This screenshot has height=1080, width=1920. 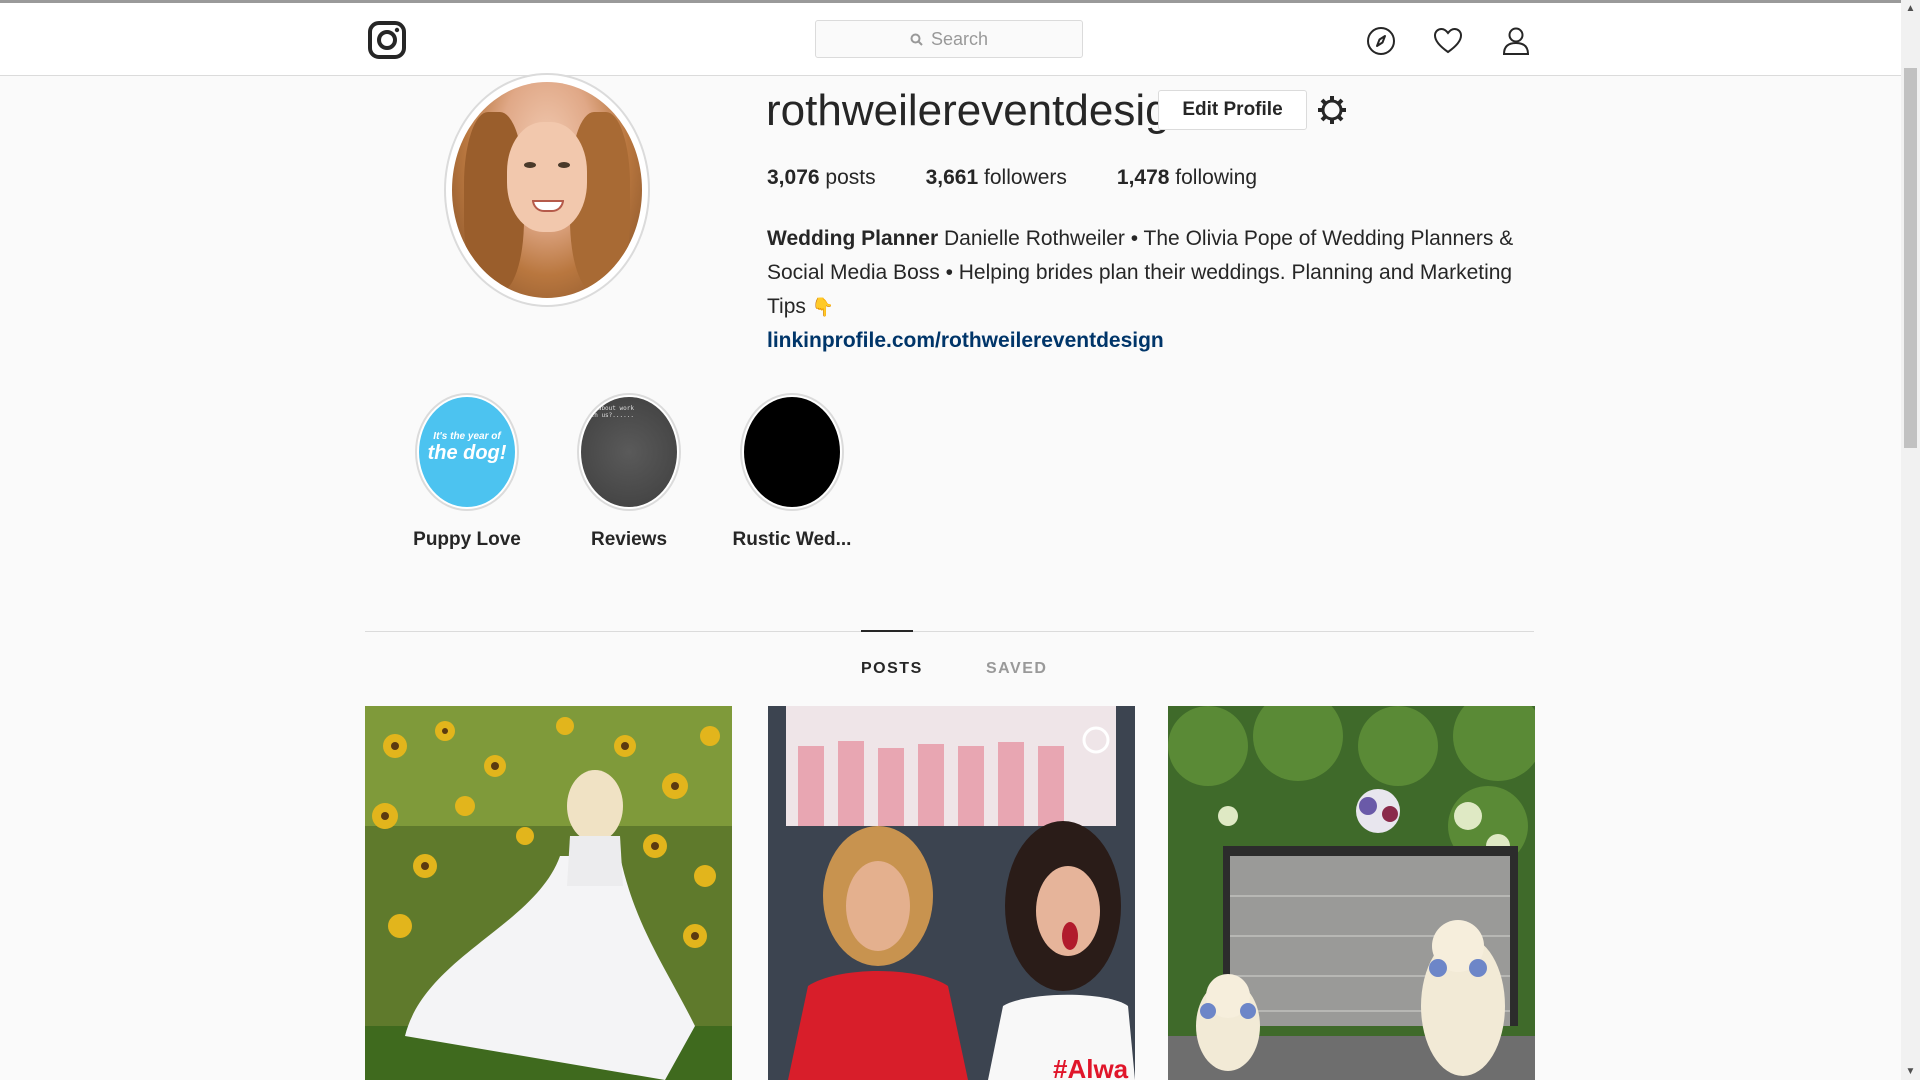 I want to click on highlight-cover-ring, so click(x=792, y=452).